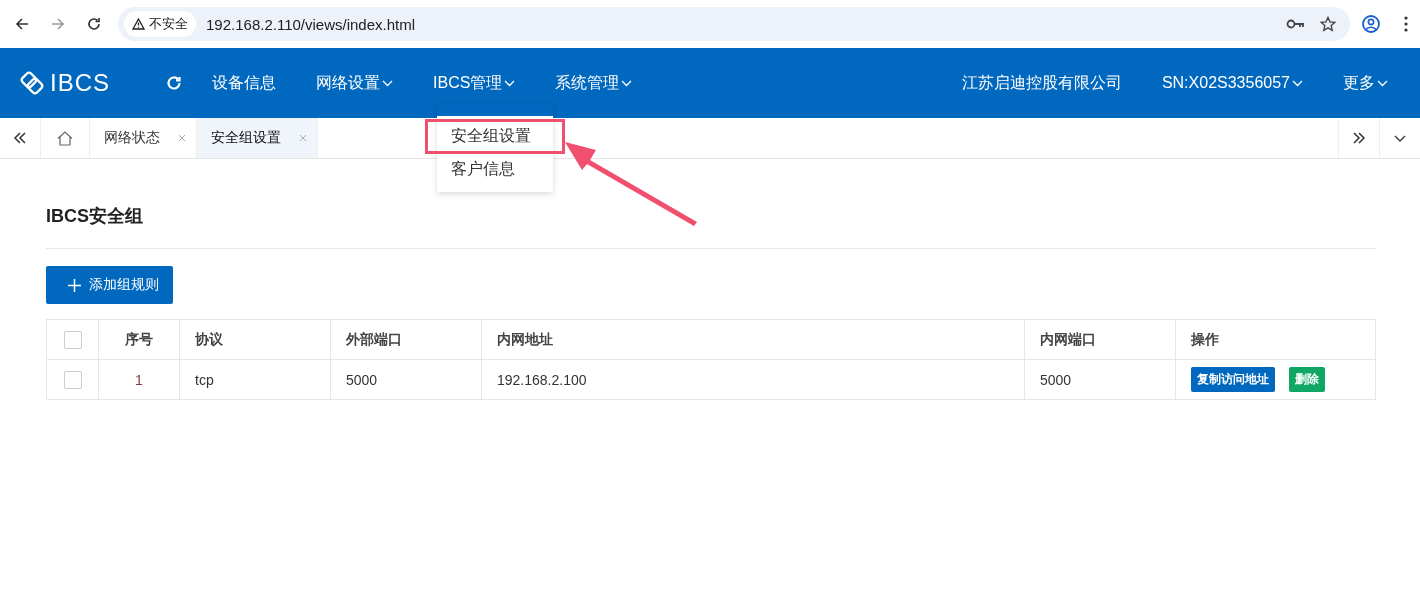 This screenshot has width=1420, height=606. What do you see at coordinates (22, 24) in the screenshot?
I see `back-icon` at bounding box center [22, 24].